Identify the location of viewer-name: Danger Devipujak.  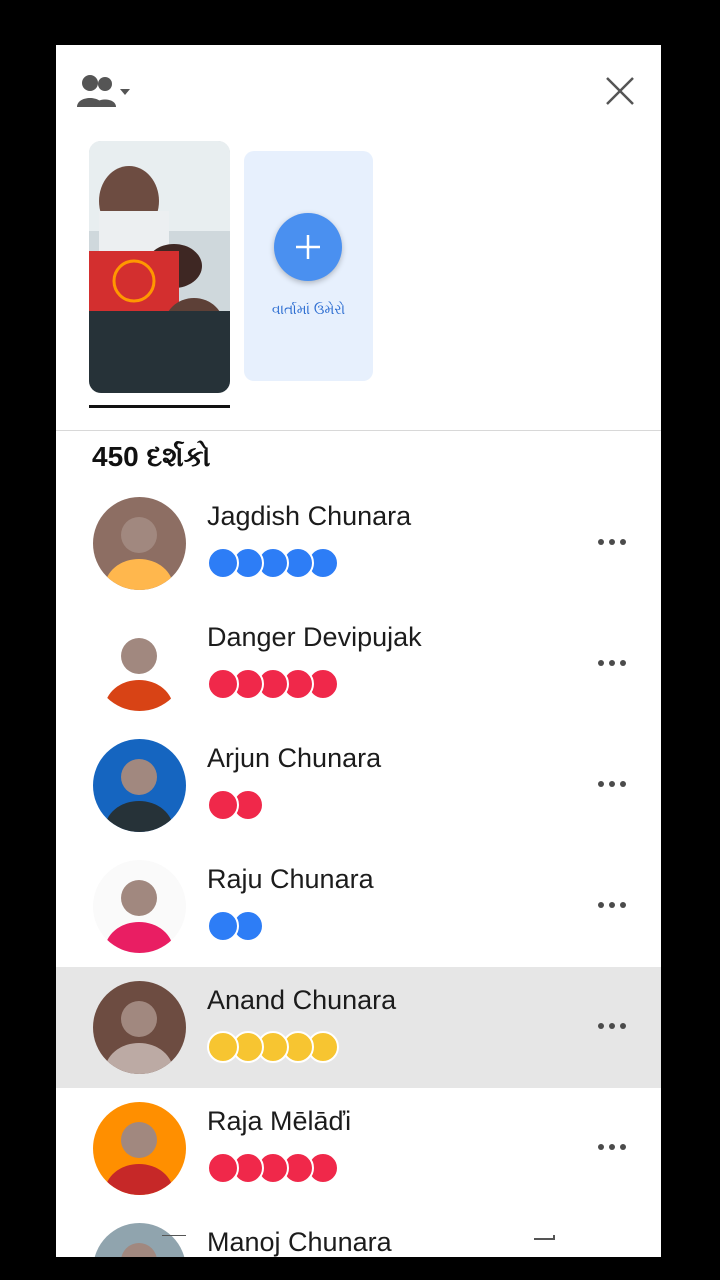
(314, 637).